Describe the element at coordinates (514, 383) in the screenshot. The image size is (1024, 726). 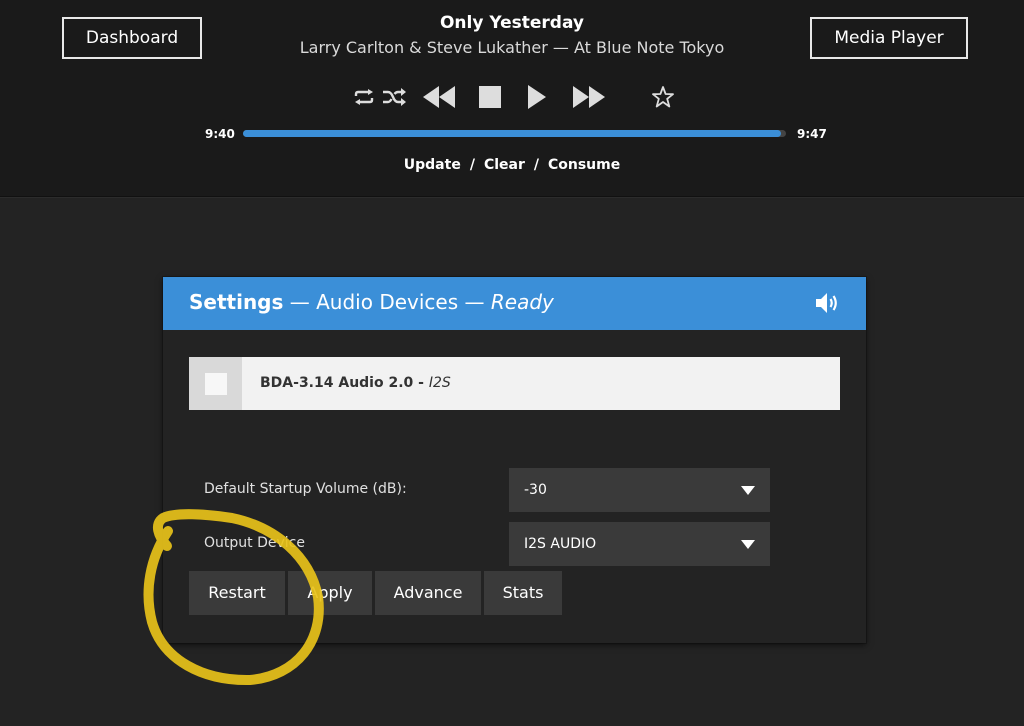
I see `audio-device-row: BDA-3.14 Audio 2.0 - I2S` at that location.